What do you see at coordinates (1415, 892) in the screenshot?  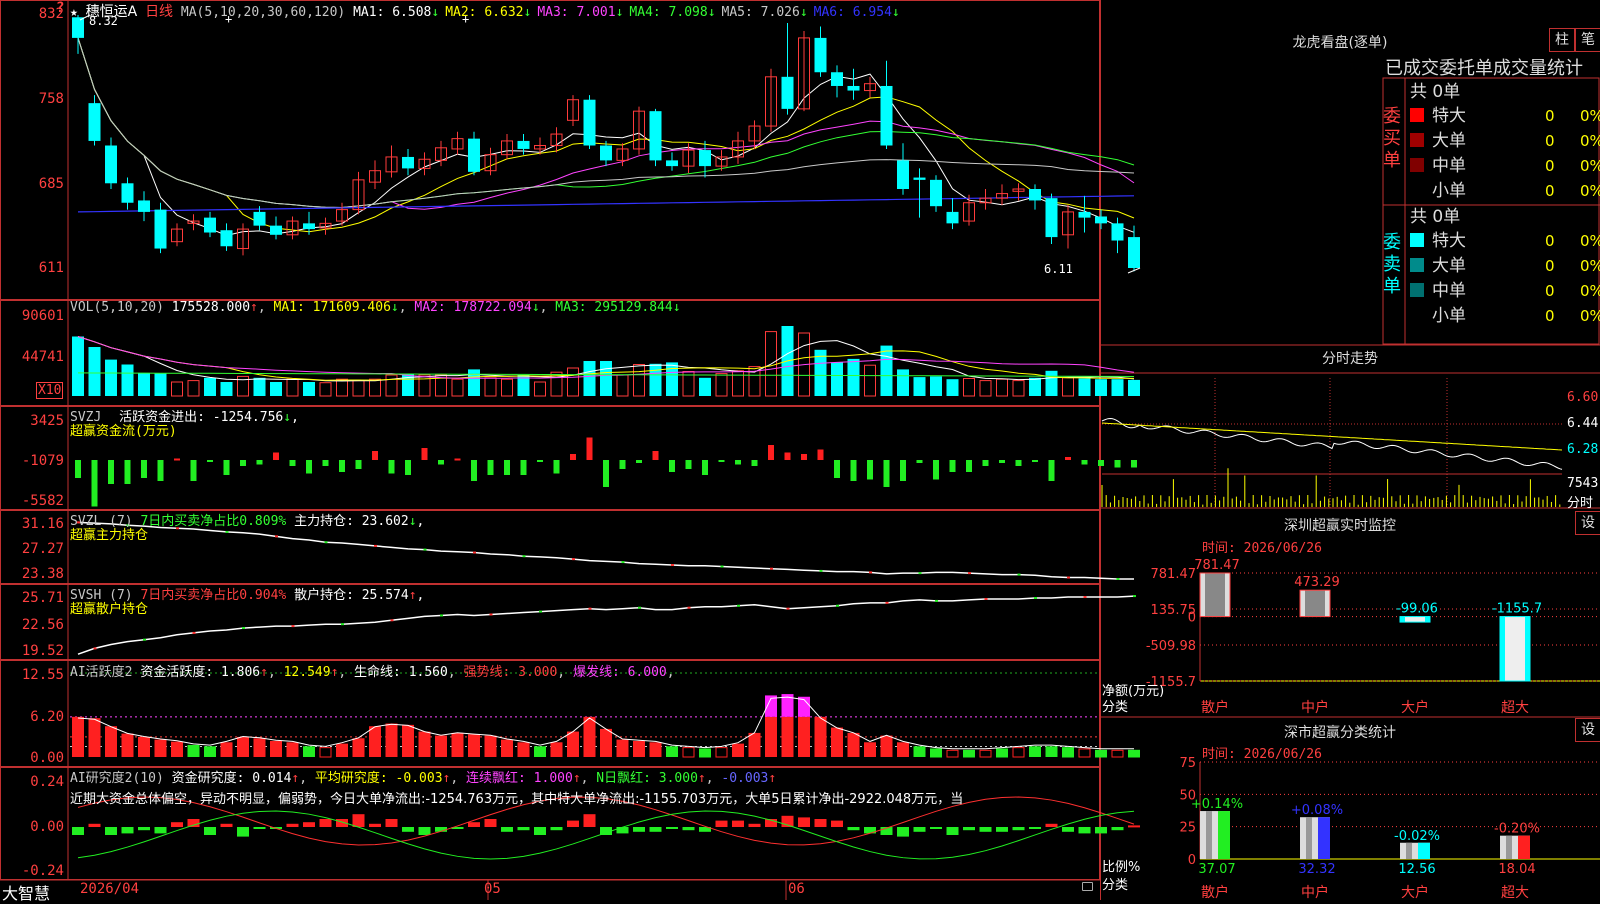 I see `classify-category: 大户` at bounding box center [1415, 892].